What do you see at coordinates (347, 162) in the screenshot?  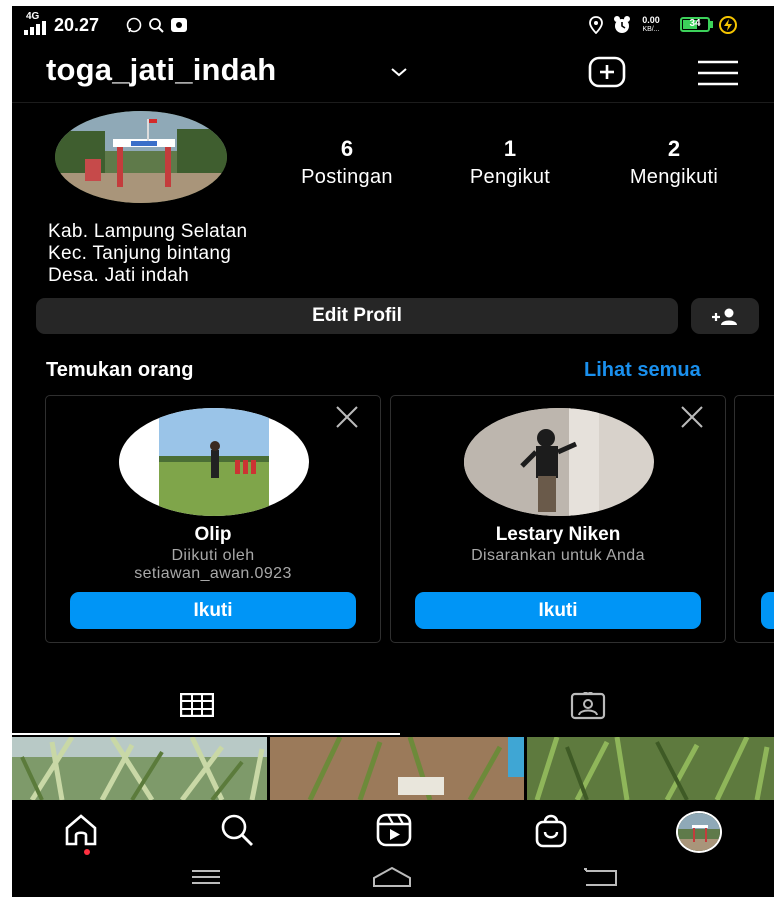 I see `stat-posts: 6 Postingan` at bounding box center [347, 162].